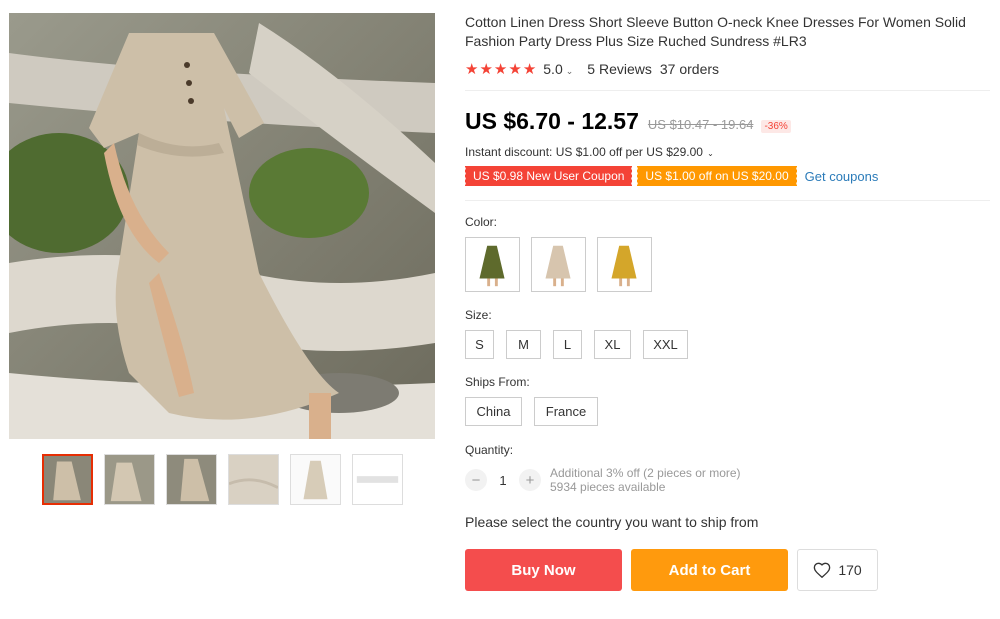 The width and height of the screenshot is (1000, 619). What do you see at coordinates (850, 570) in the screenshot?
I see `wishlist-count: 170` at bounding box center [850, 570].